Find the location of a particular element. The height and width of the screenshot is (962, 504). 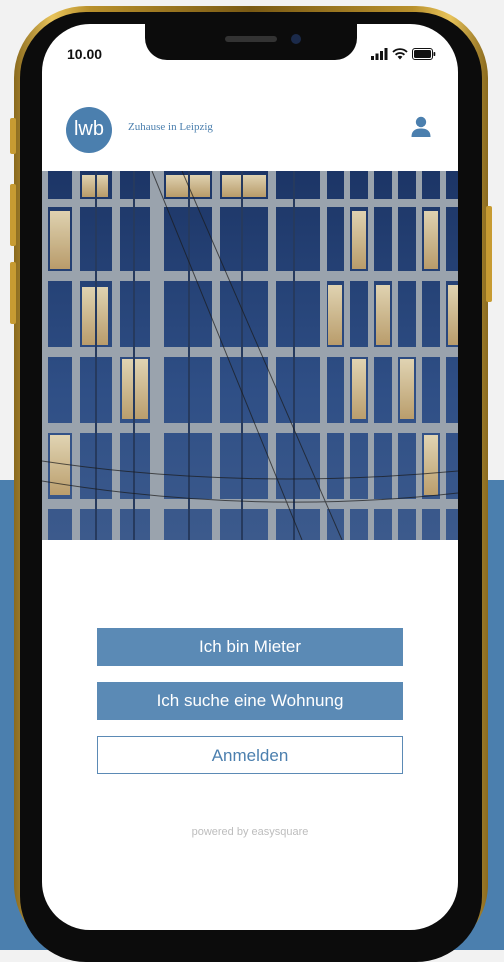

login-button: Anmelden is located at coordinates (250, 755).